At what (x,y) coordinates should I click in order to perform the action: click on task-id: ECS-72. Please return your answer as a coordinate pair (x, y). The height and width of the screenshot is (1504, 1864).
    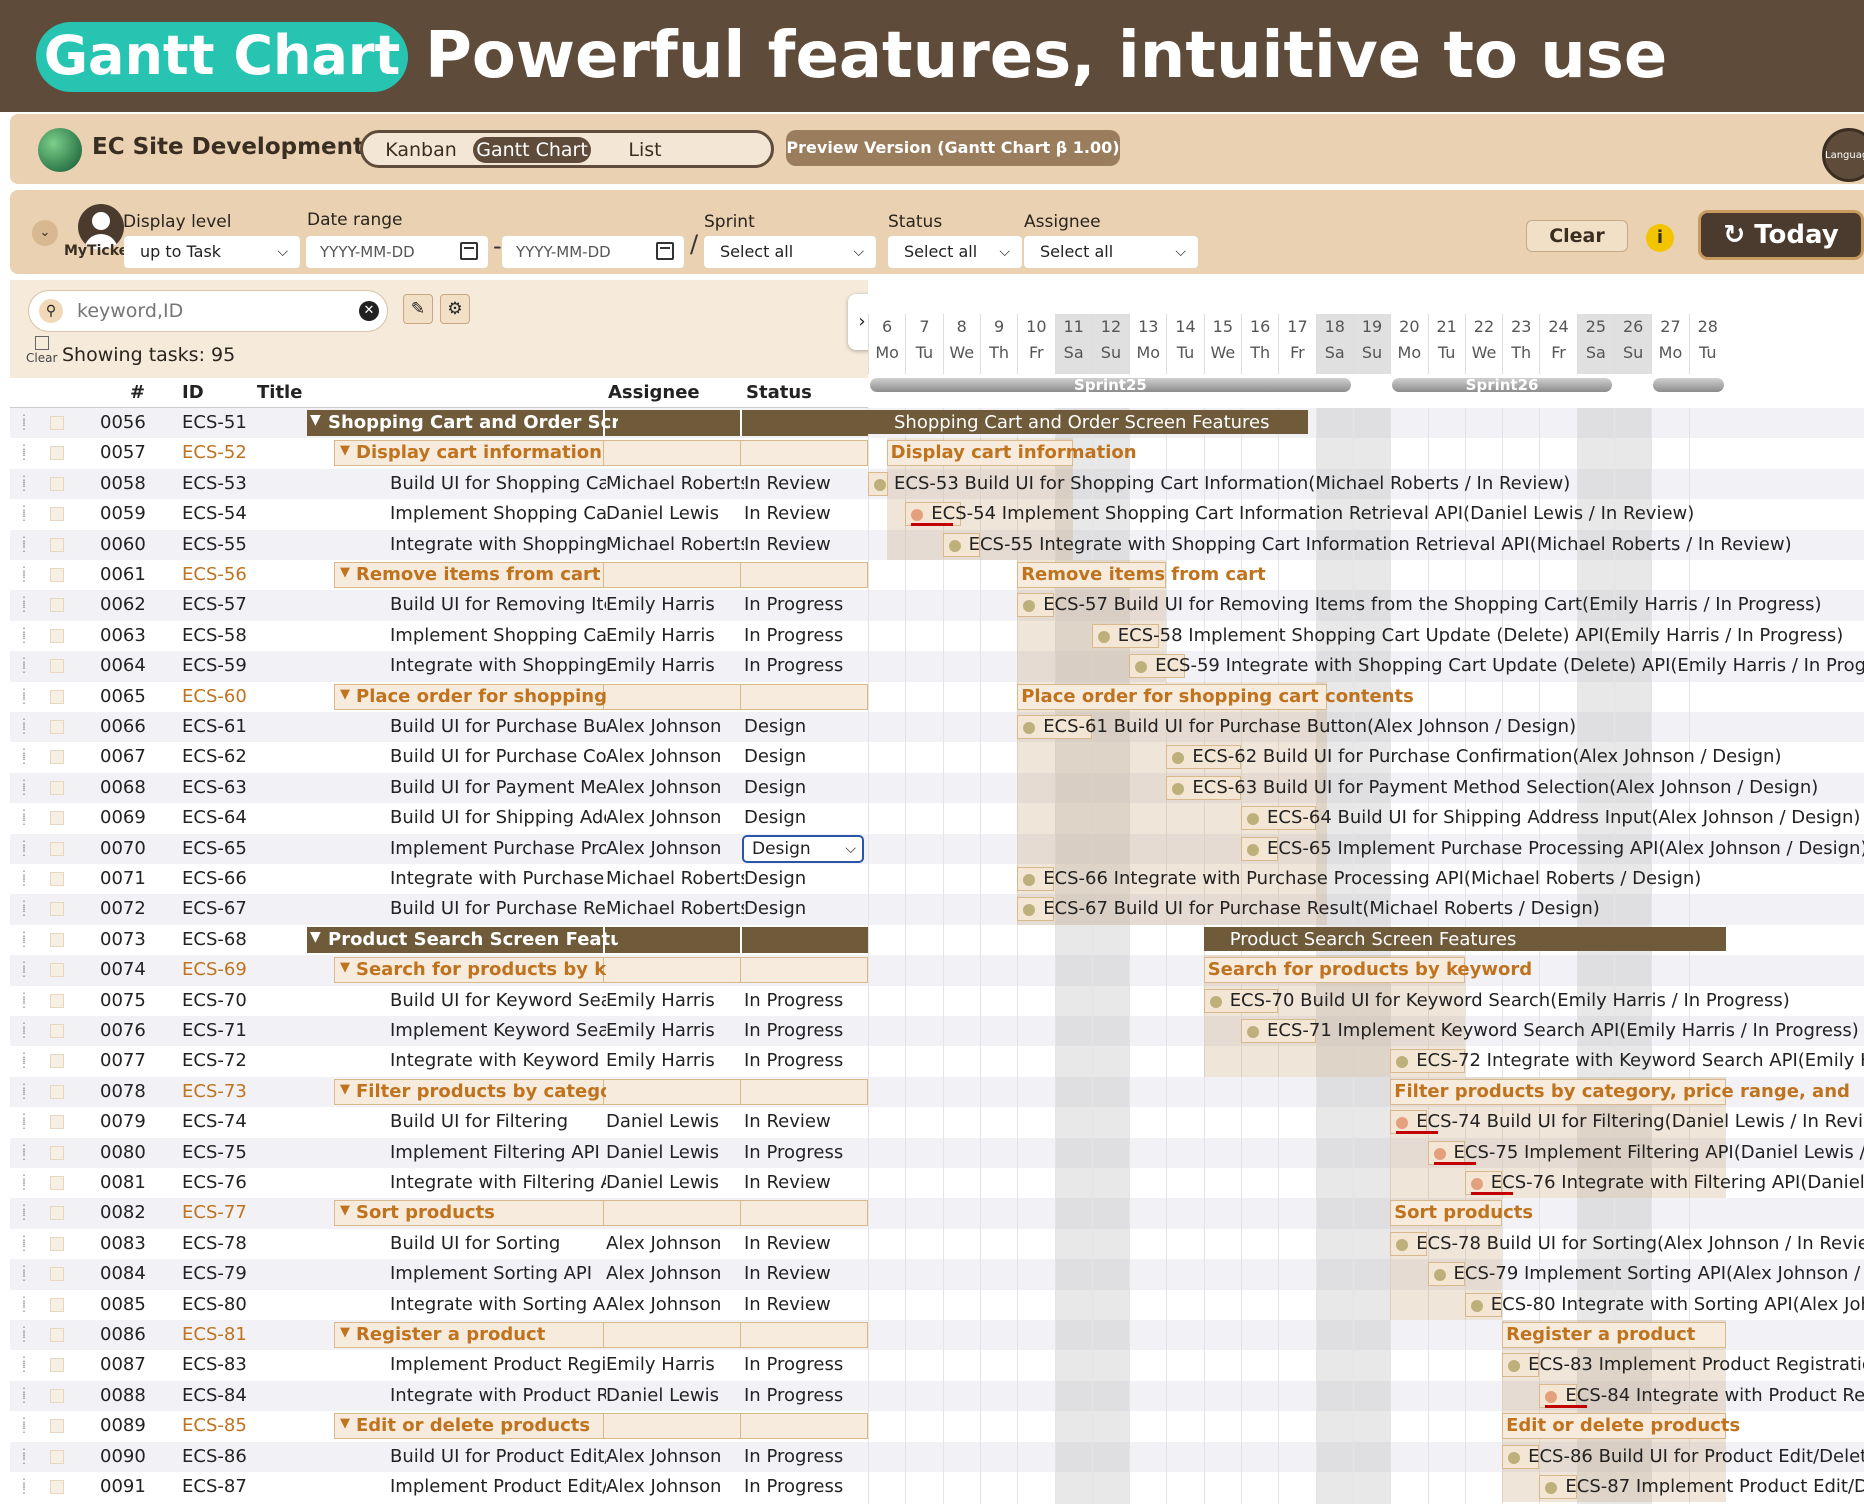
    Looking at the image, I should click on (214, 1060).